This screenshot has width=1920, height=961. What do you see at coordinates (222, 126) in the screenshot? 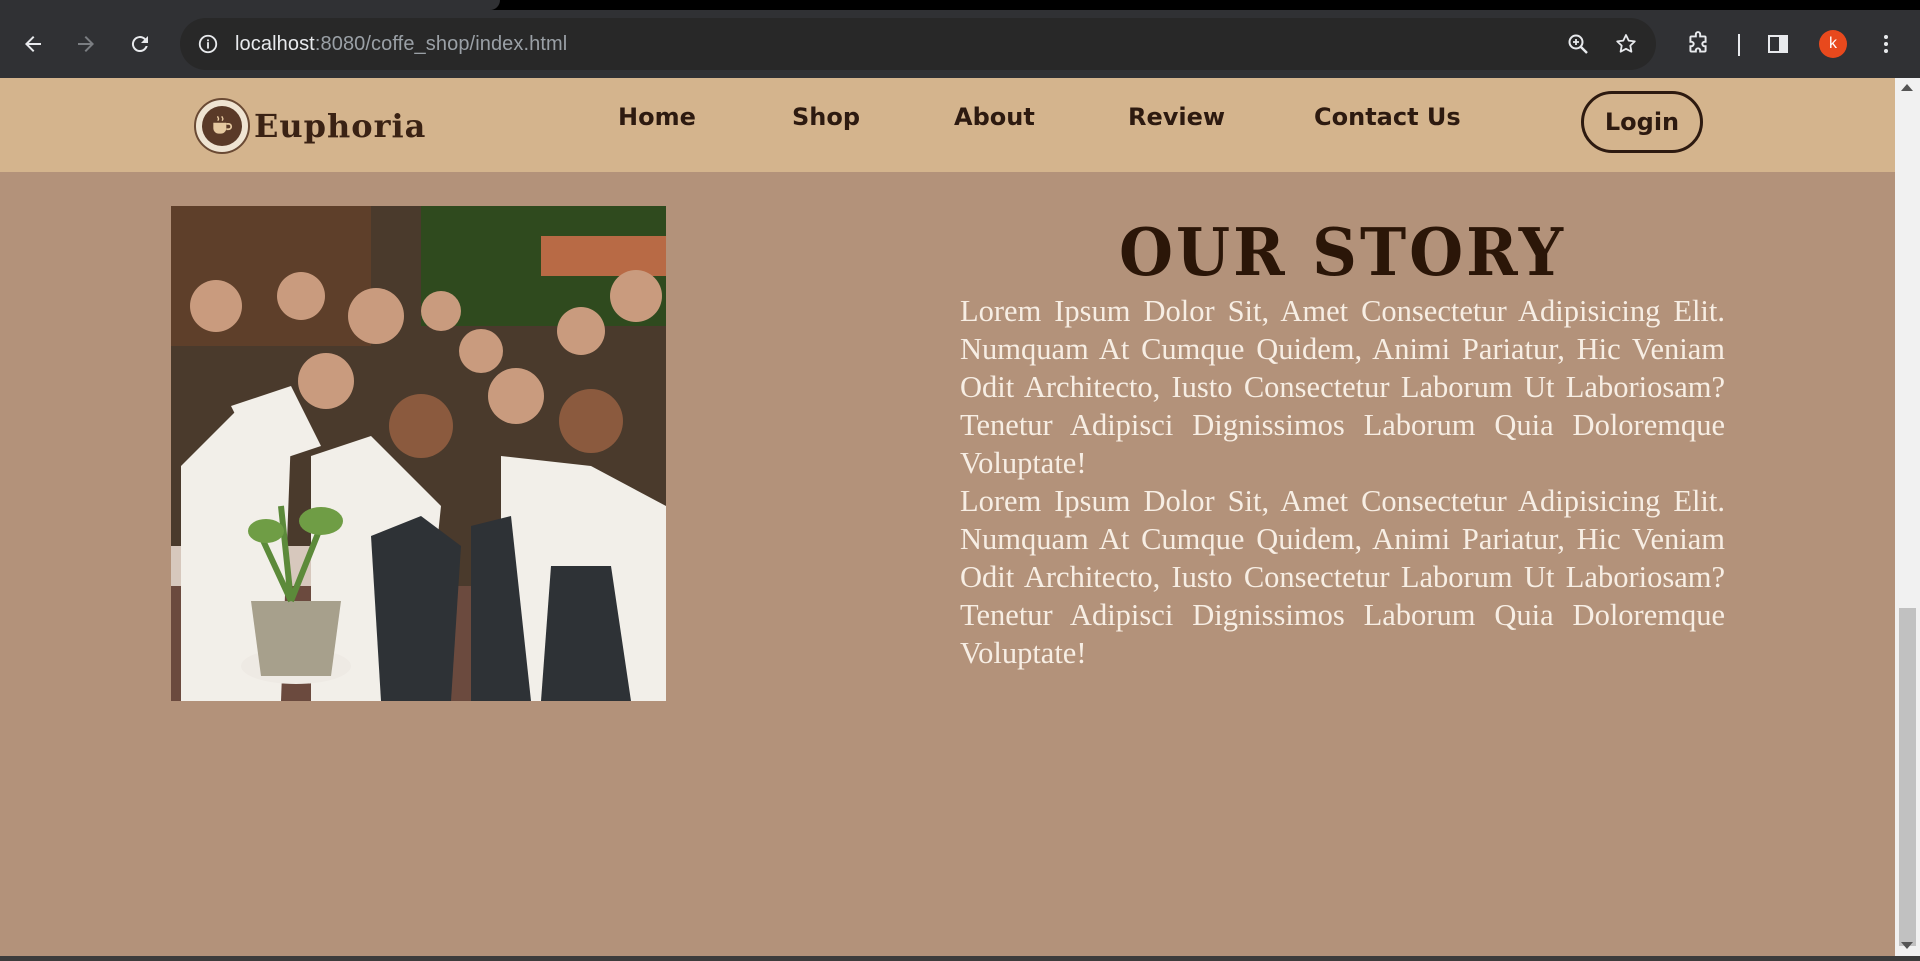
I see `coffee-cup-logo-icon` at bounding box center [222, 126].